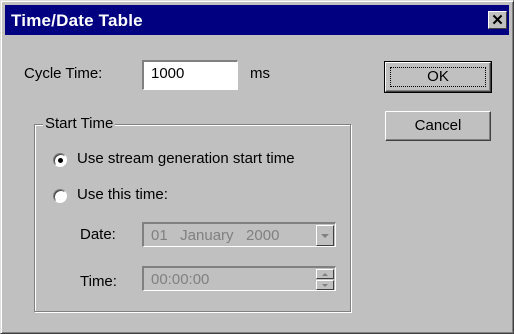  I want to click on time-value: 00:00:00, so click(180, 279).